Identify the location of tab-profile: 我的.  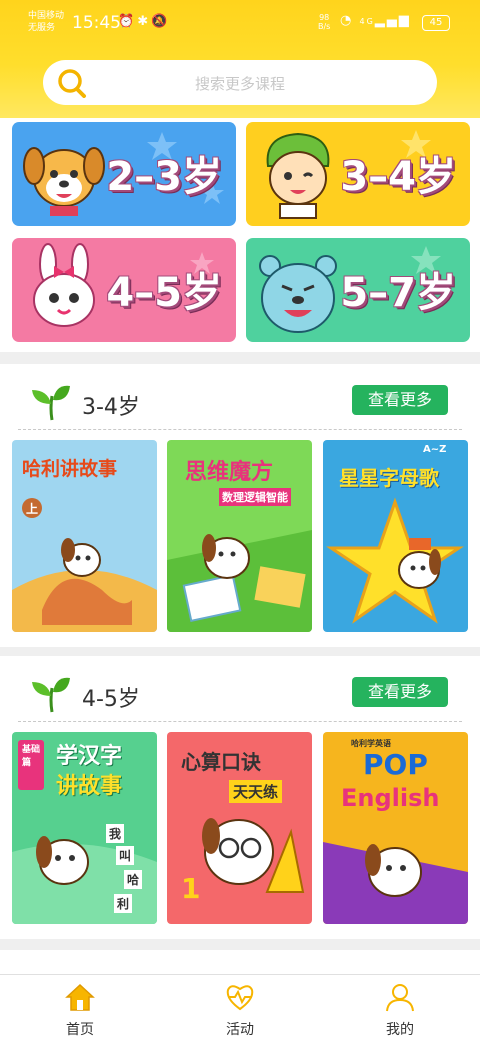
(400, 1007).